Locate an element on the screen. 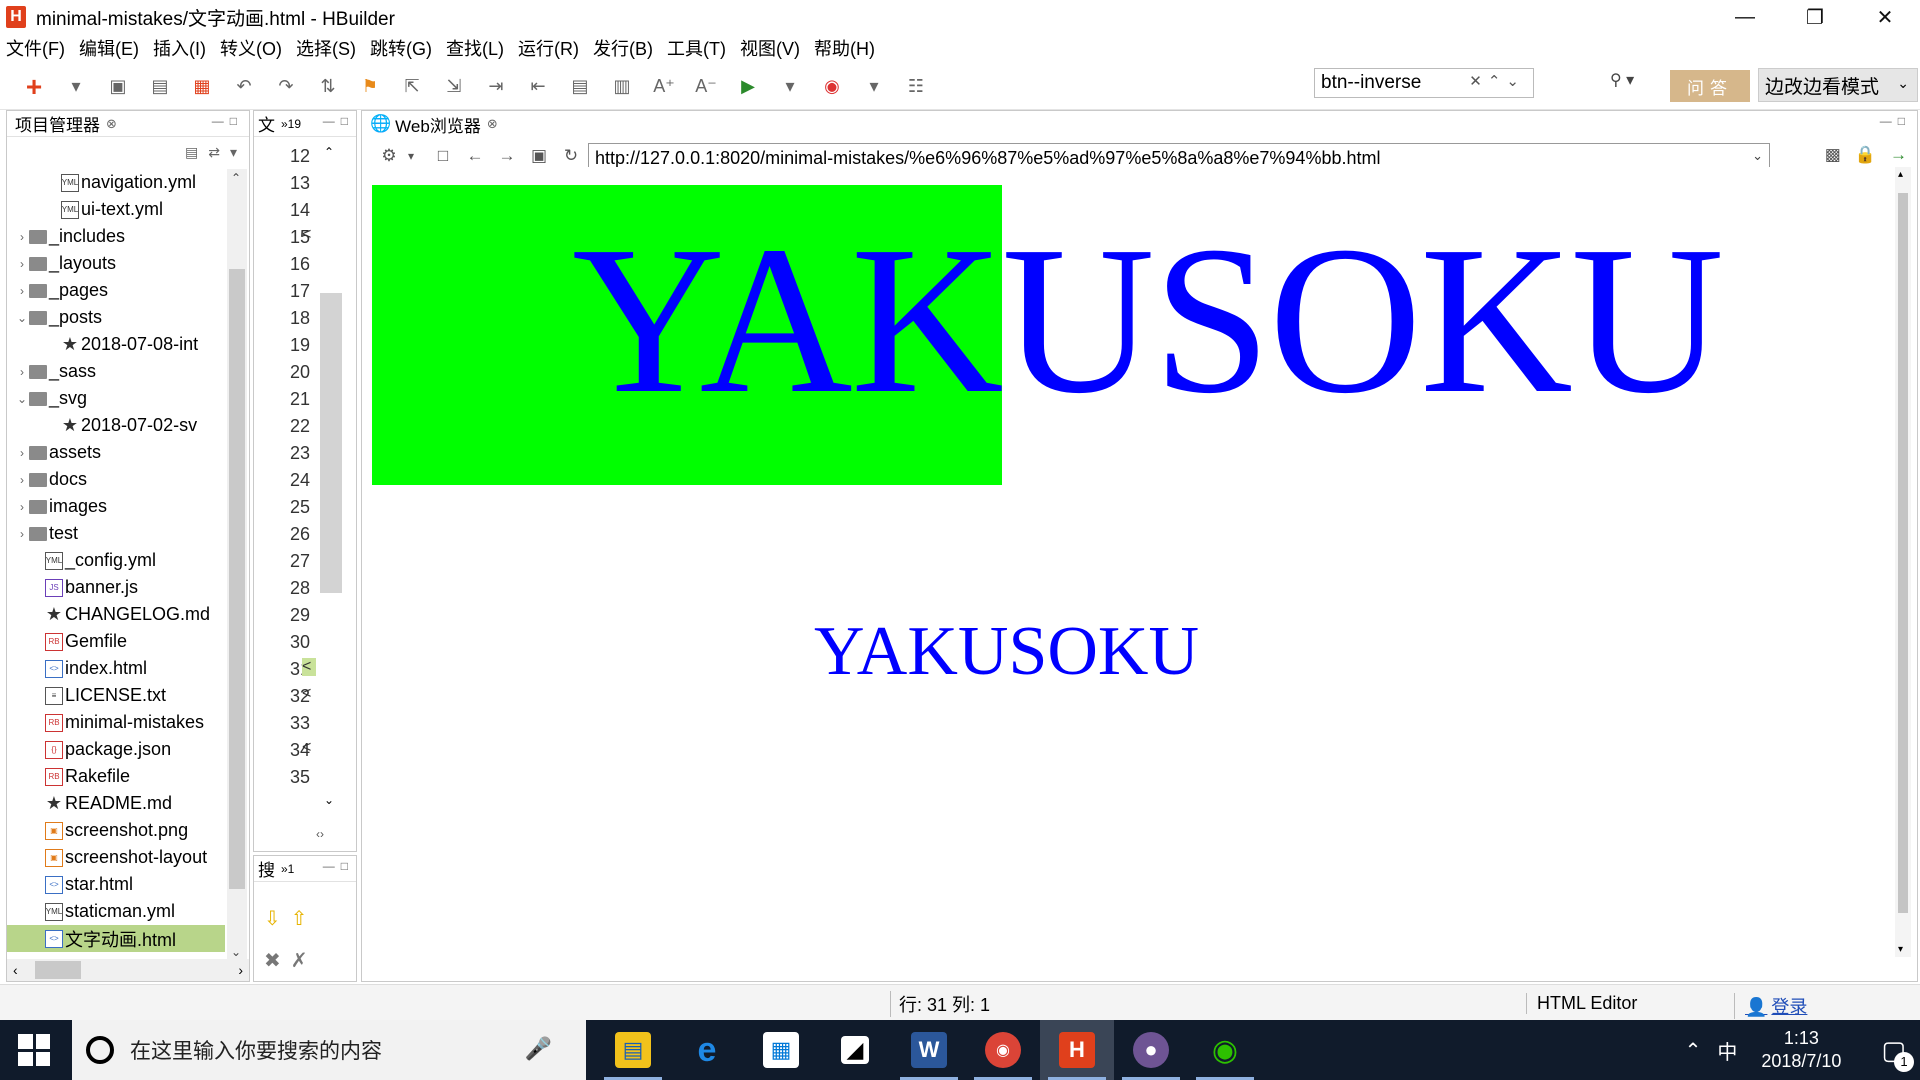 The height and width of the screenshot is (1080, 1920). run-icon: ▶ is located at coordinates (748, 87).